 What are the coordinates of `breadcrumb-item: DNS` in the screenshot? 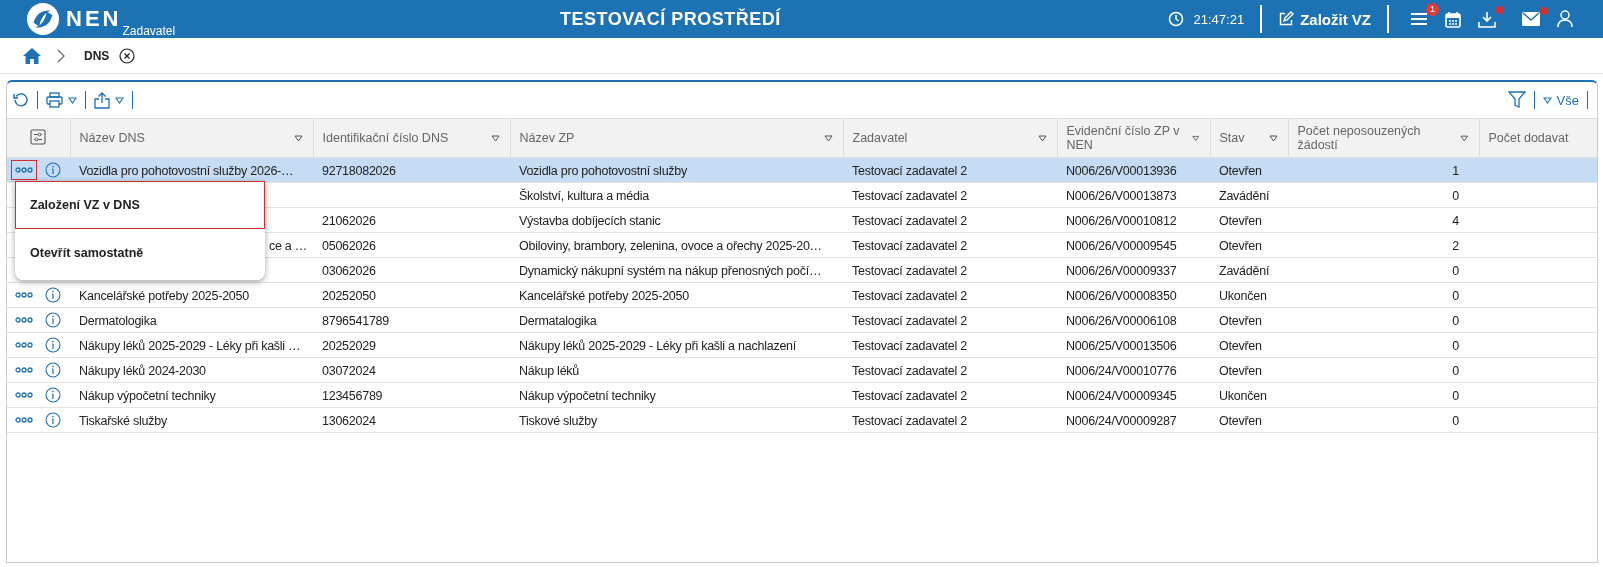 It's located at (97, 55).